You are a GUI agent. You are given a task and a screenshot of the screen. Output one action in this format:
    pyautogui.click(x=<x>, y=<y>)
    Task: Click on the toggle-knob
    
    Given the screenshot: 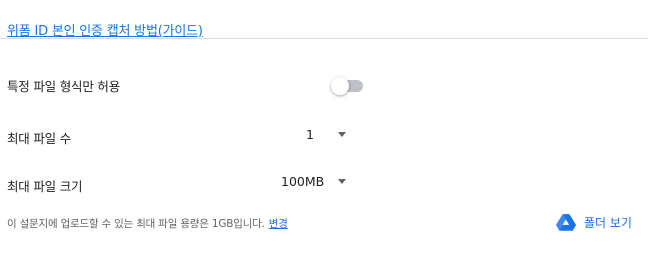 What is the action you would take?
    pyautogui.click(x=340, y=86)
    